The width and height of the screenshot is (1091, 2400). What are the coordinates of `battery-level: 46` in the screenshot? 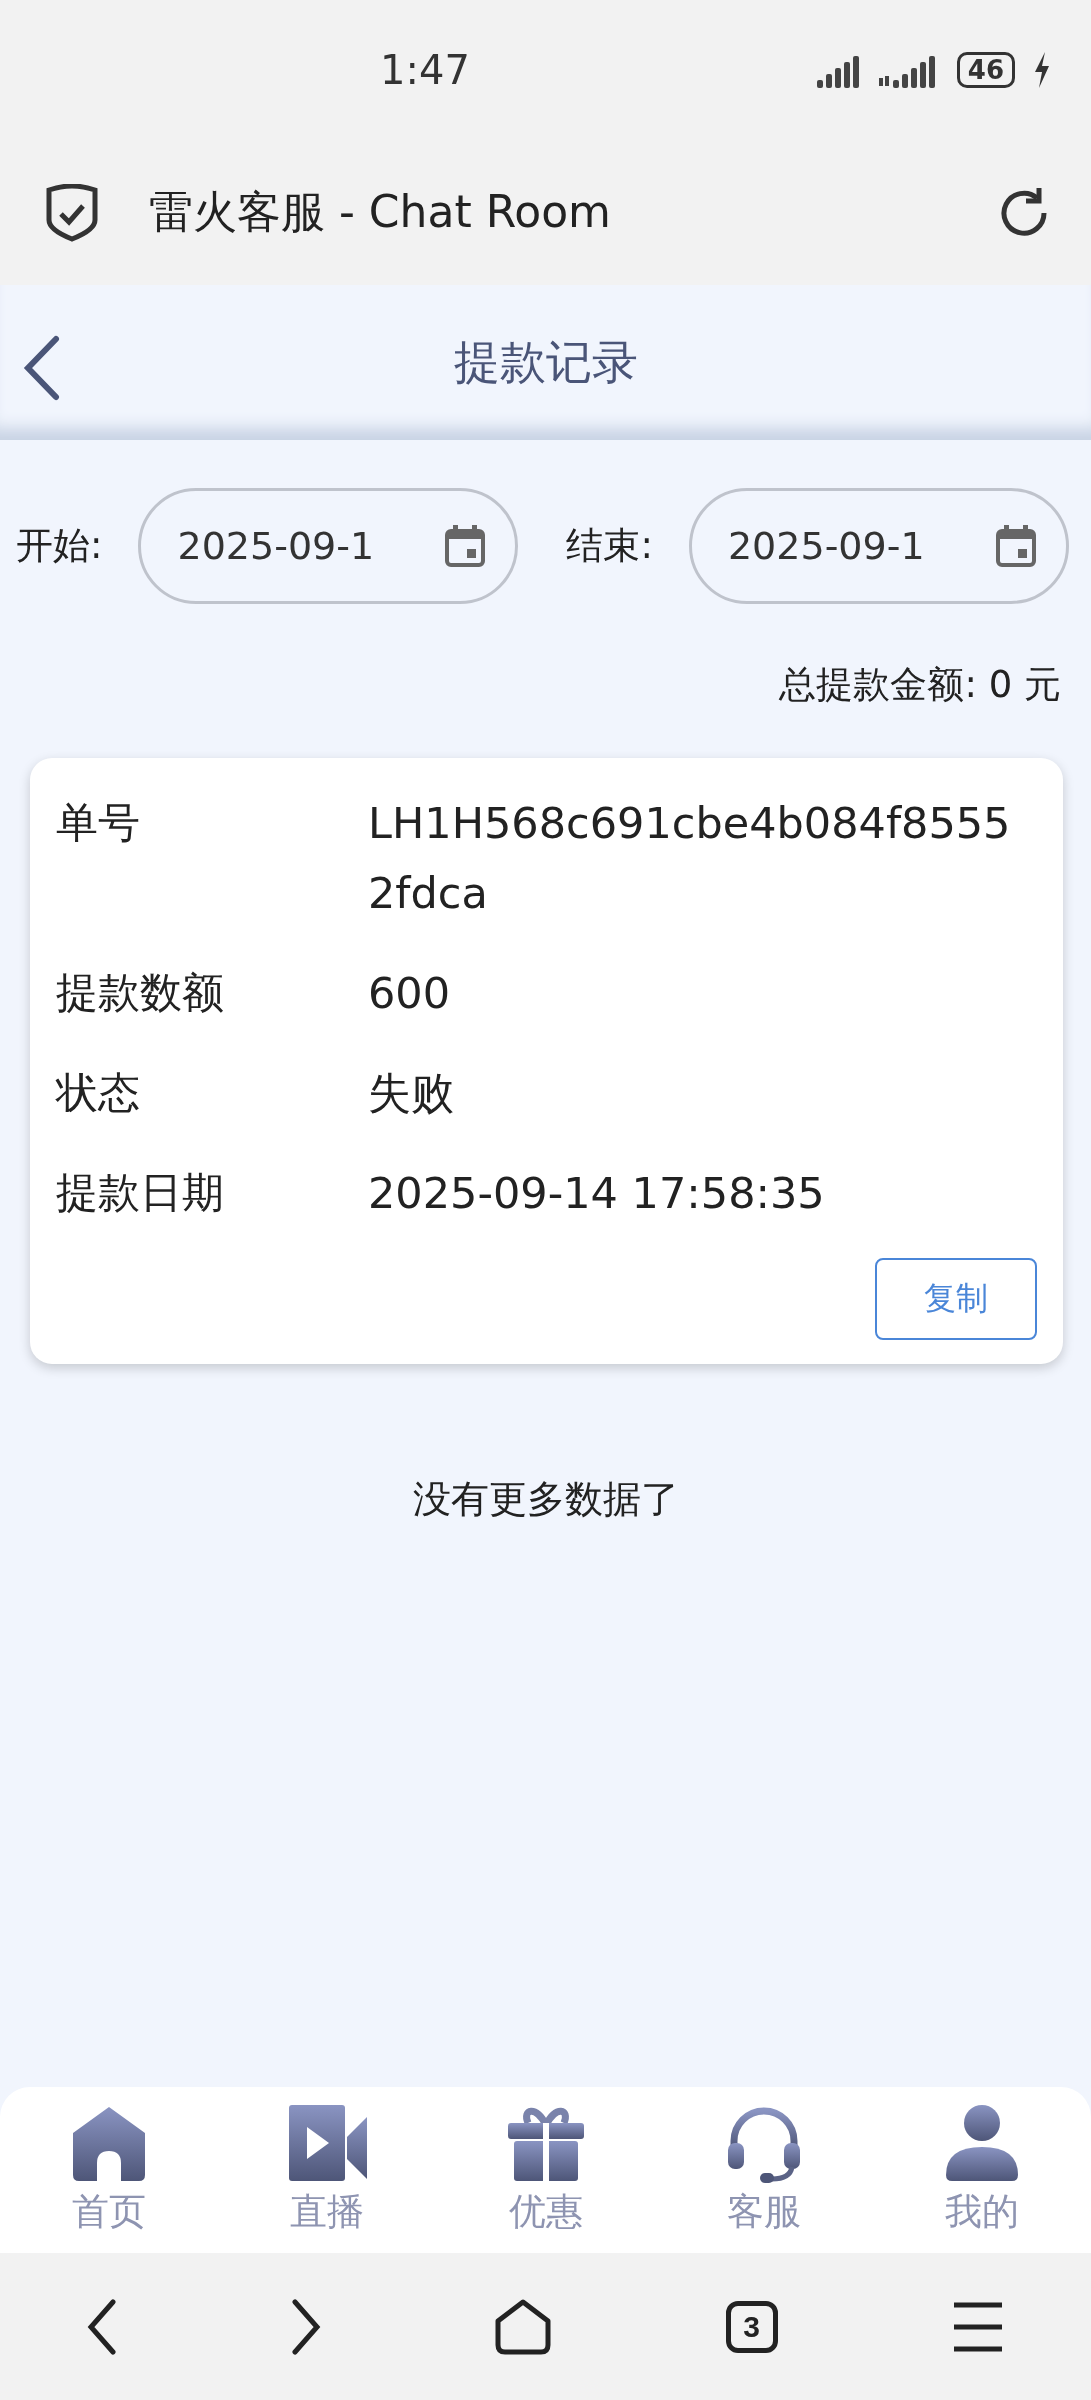 It's located at (985, 70).